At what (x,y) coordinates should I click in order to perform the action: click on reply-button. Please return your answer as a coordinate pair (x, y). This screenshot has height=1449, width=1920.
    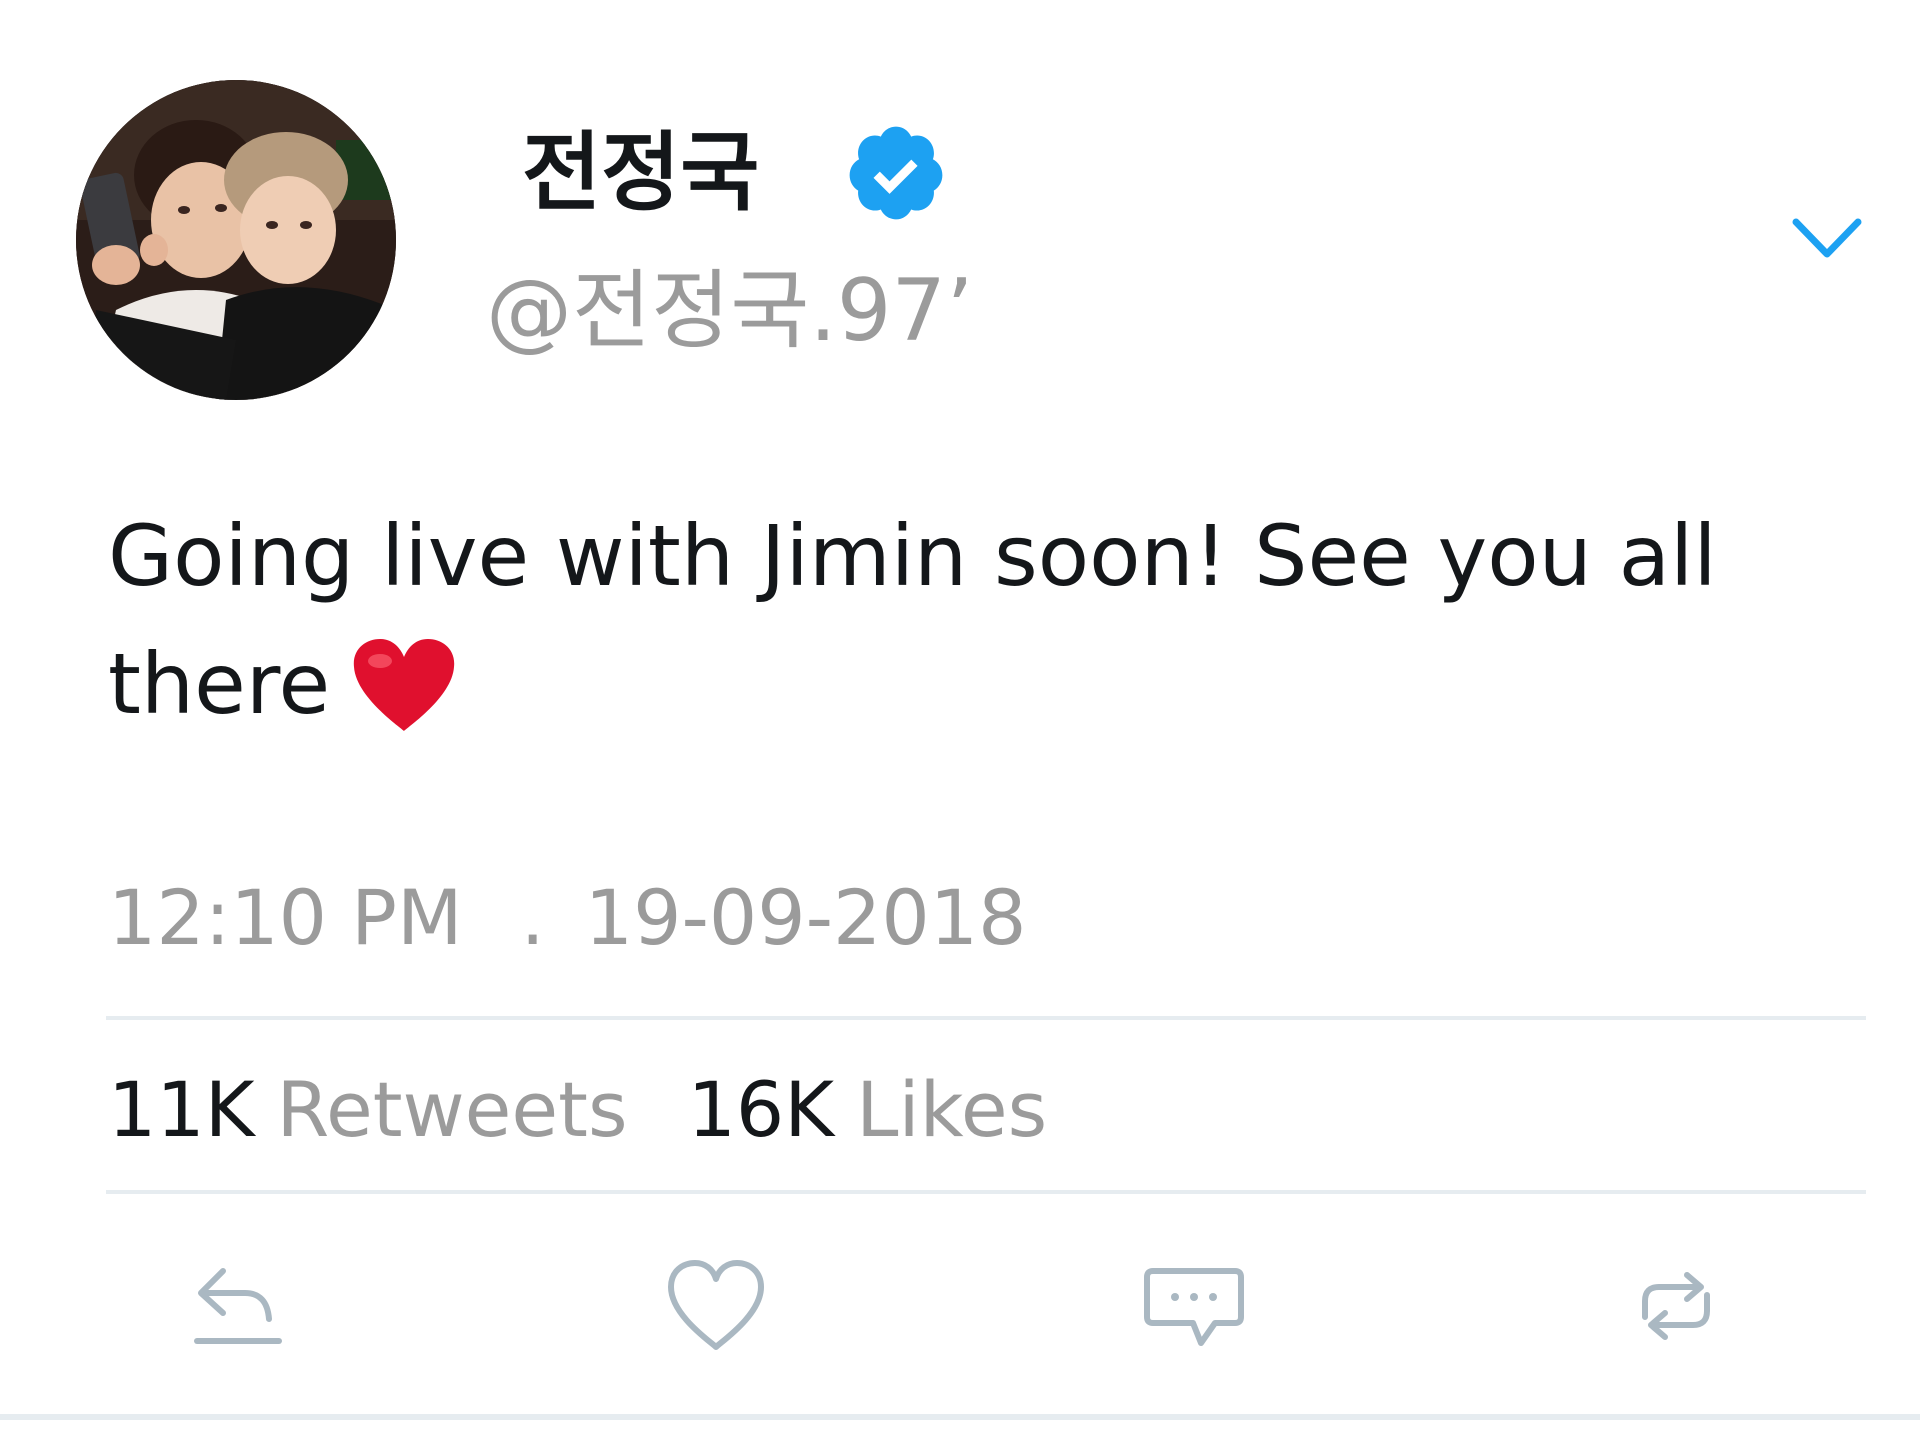
    Looking at the image, I should click on (238, 1306).